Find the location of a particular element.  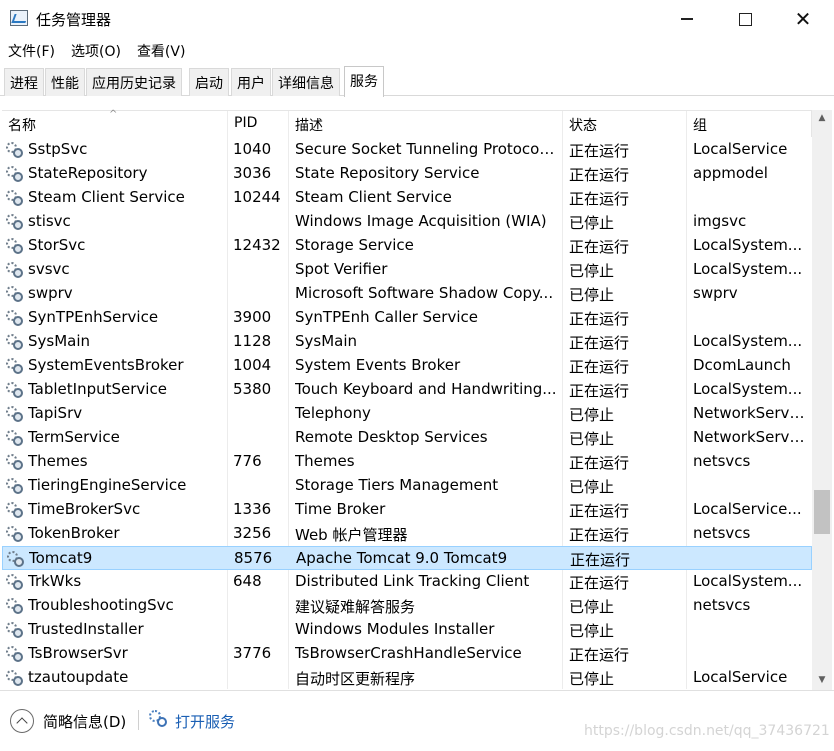

column-header-description: 描述 is located at coordinates (426, 124).